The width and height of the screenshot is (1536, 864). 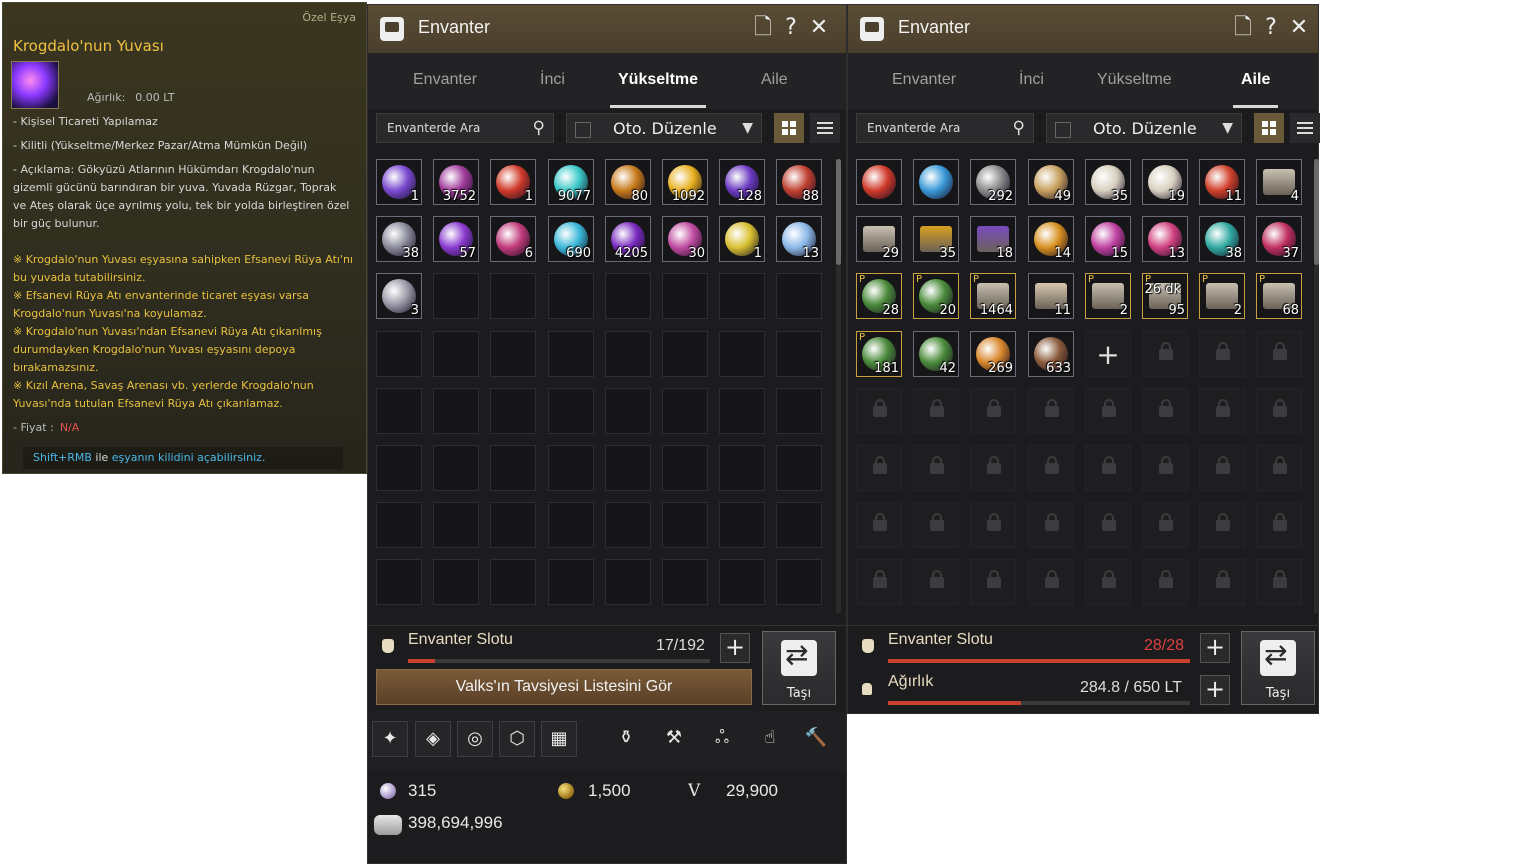 I want to click on inventory-item: P 20, so click(x=936, y=296).